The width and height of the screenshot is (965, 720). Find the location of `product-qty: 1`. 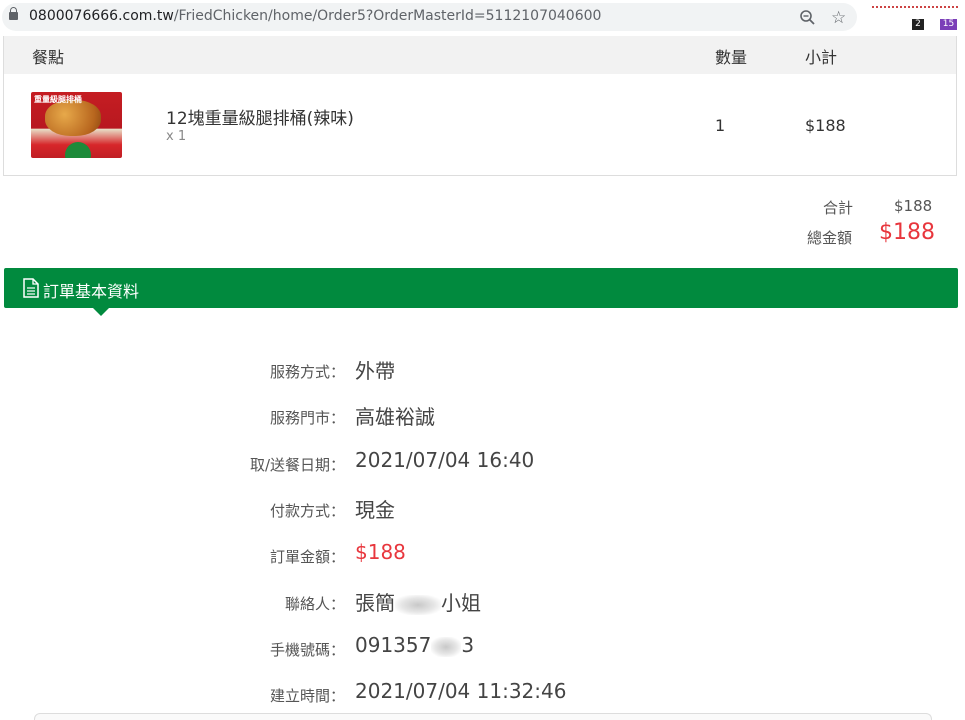

product-qty: 1 is located at coordinates (720, 125).